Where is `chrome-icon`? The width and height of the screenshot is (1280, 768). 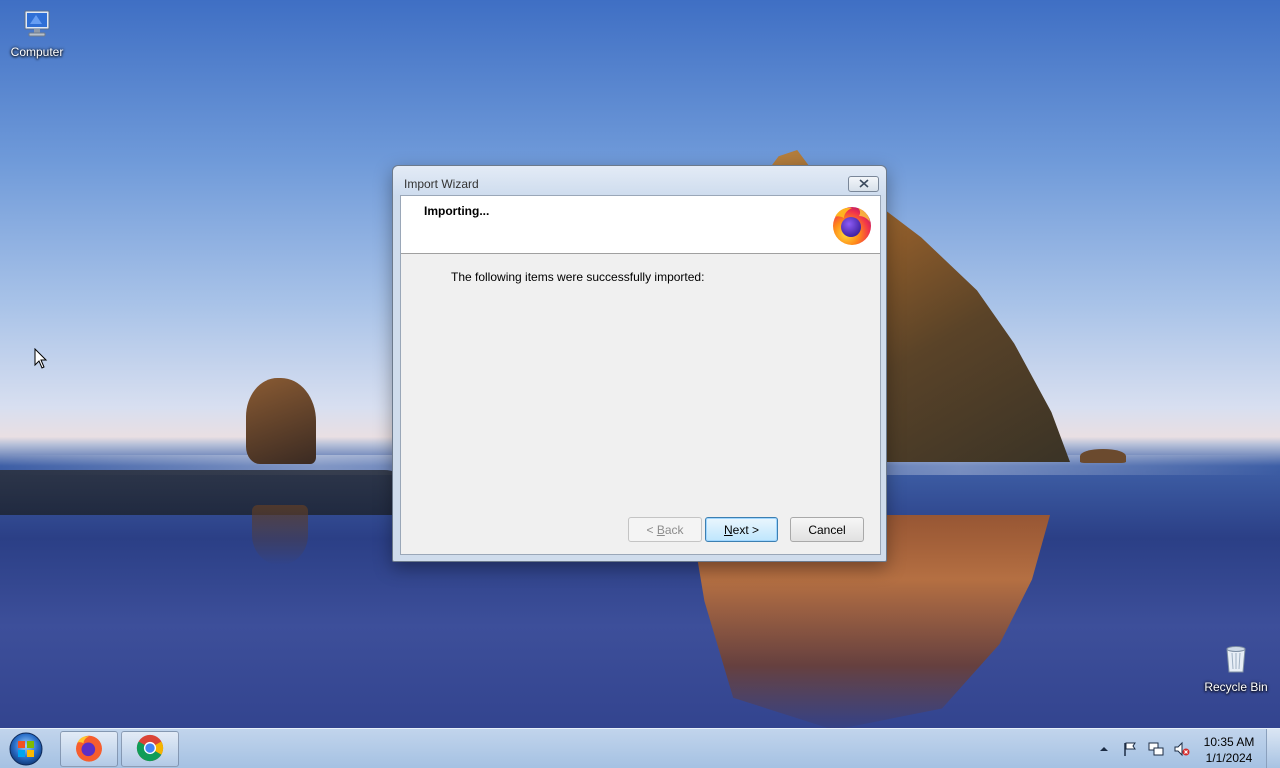 chrome-icon is located at coordinates (150, 749).